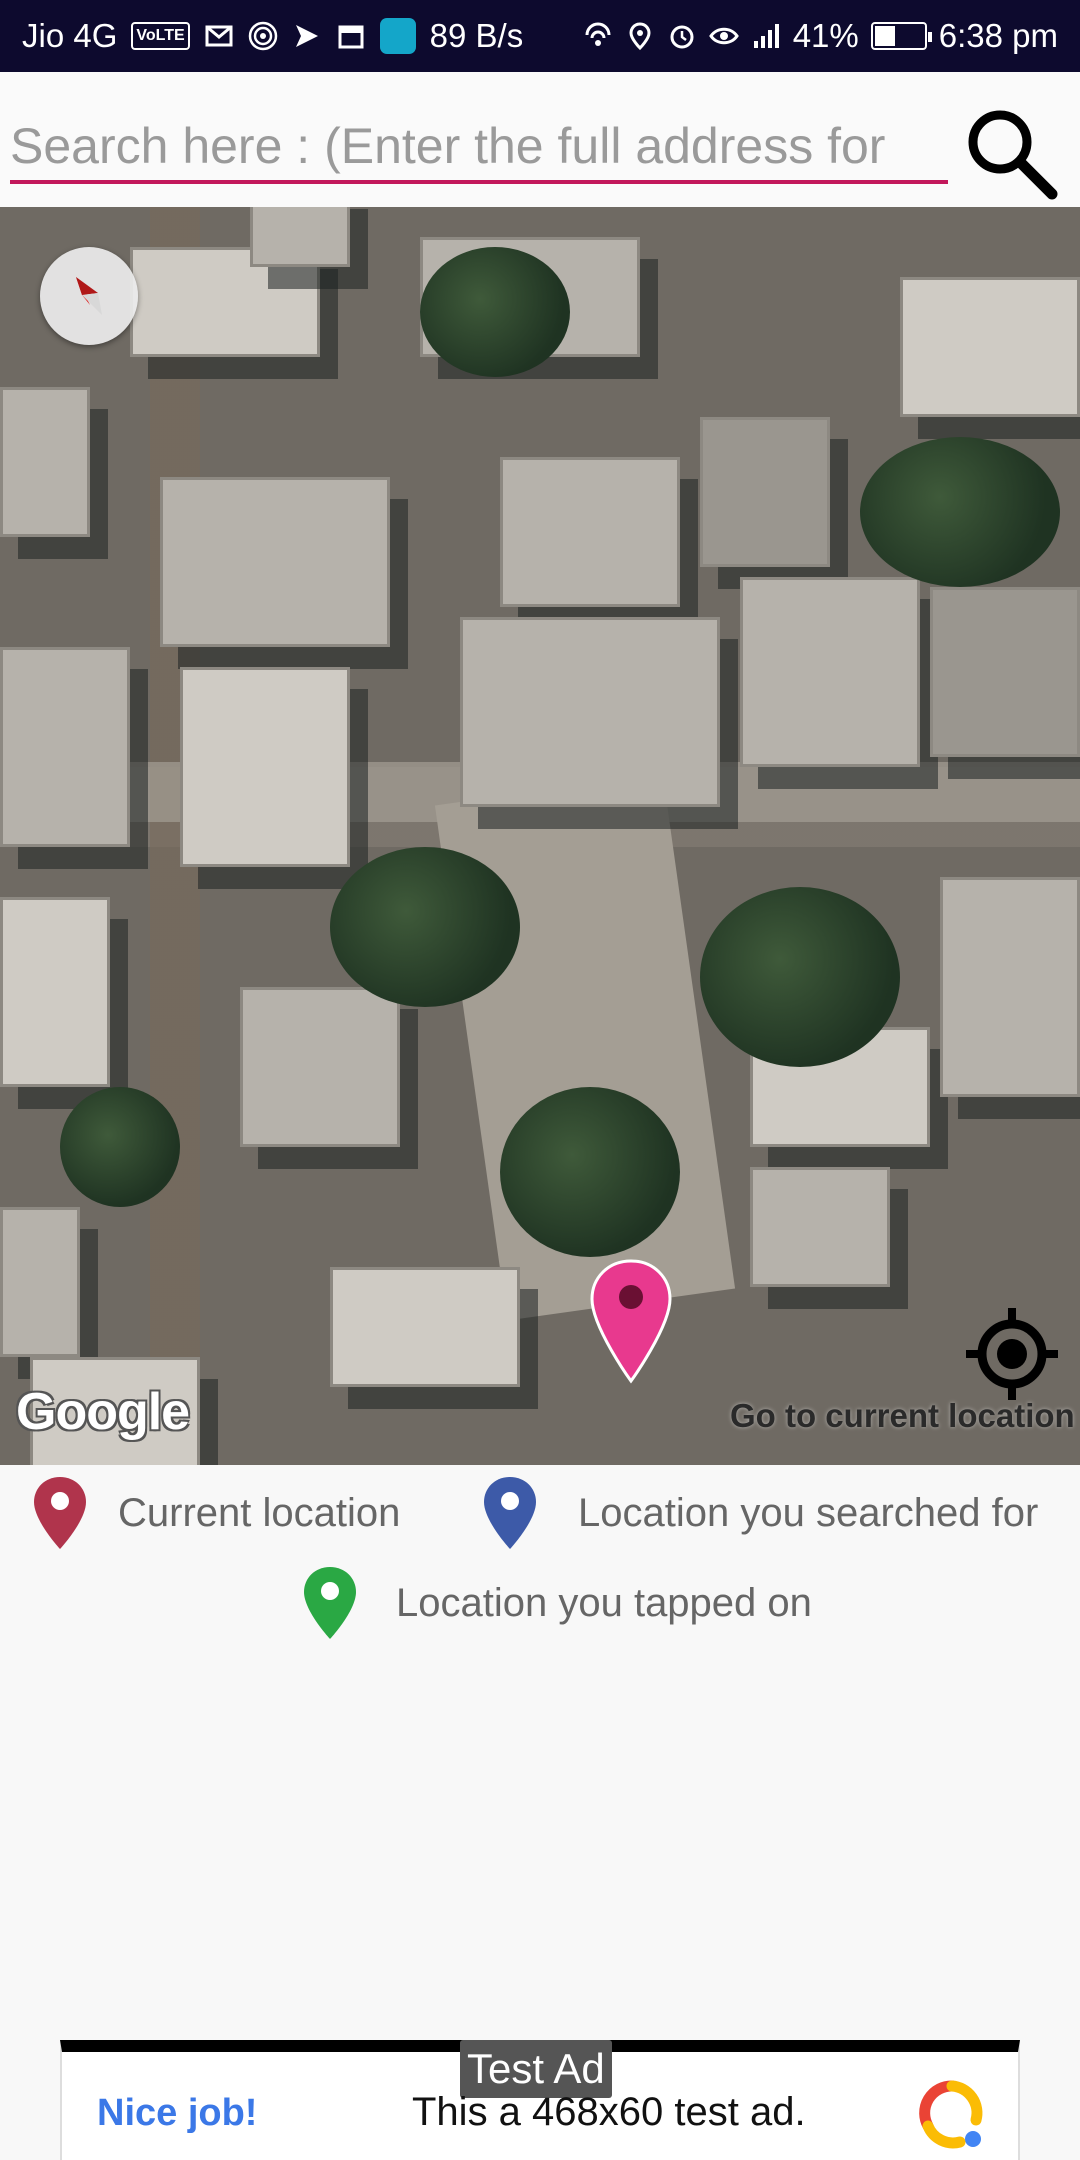 This screenshot has width=1080, height=2160. I want to click on send-icon, so click(306, 36).